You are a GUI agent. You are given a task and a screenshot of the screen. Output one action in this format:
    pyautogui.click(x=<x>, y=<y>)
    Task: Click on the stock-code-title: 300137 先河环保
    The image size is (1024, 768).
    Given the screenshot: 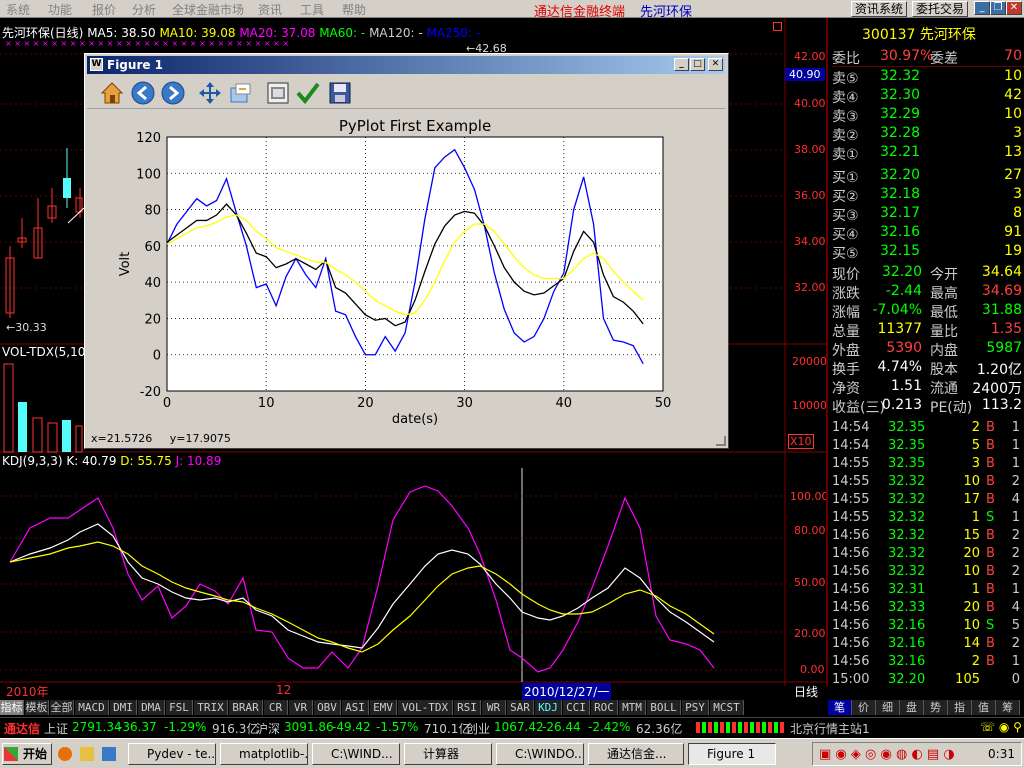 What is the action you would take?
    pyautogui.click(x=919, y=34)
    